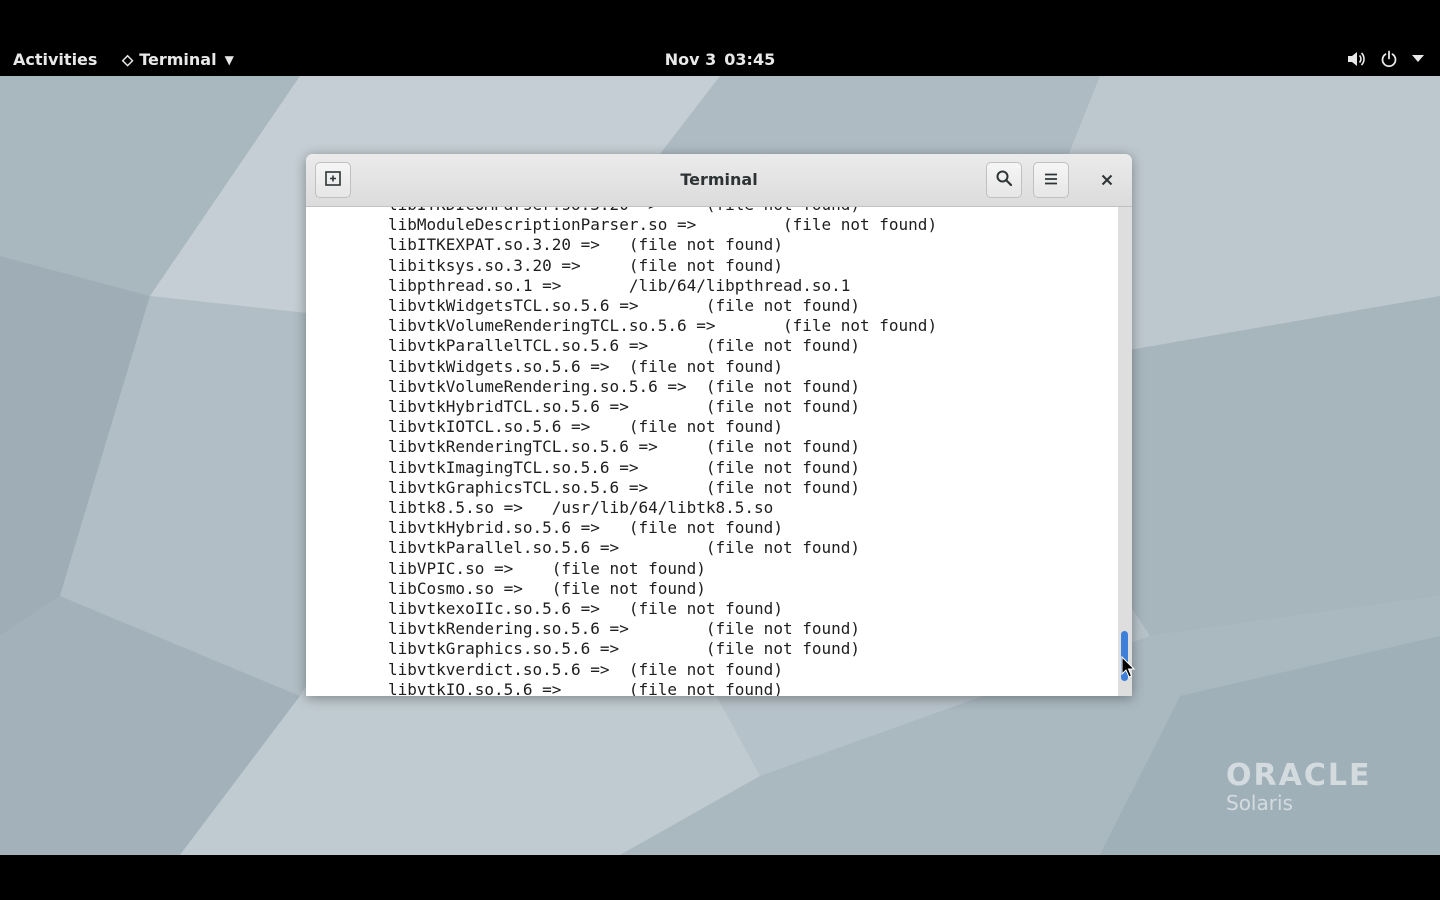  What do you see at coordinates (750, 59) in the screenshot?
I see `clock-time: 03:45` at bounding box center [750, 59].